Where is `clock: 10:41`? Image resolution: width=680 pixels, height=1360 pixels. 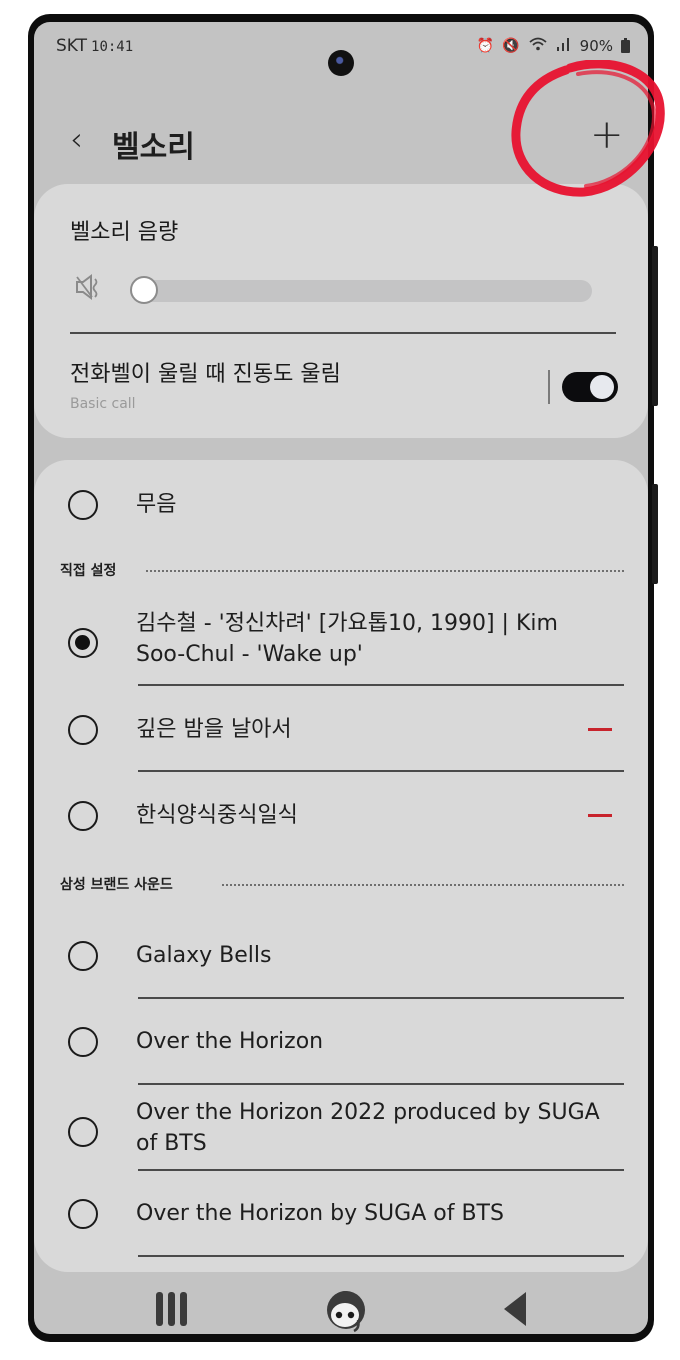 clock: 10:41 is located at coordinates (112, 47).